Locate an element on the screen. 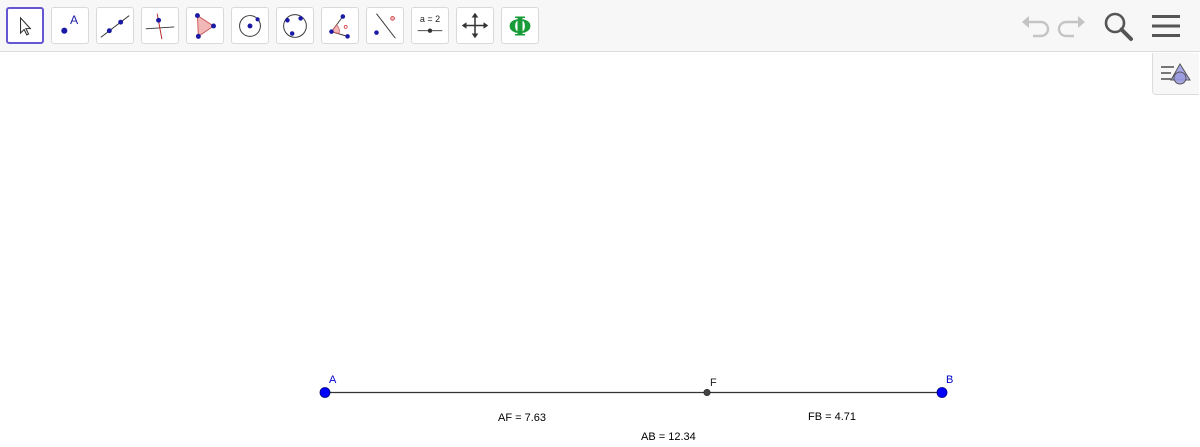  angle-icon is located at coordinates (339, 26).